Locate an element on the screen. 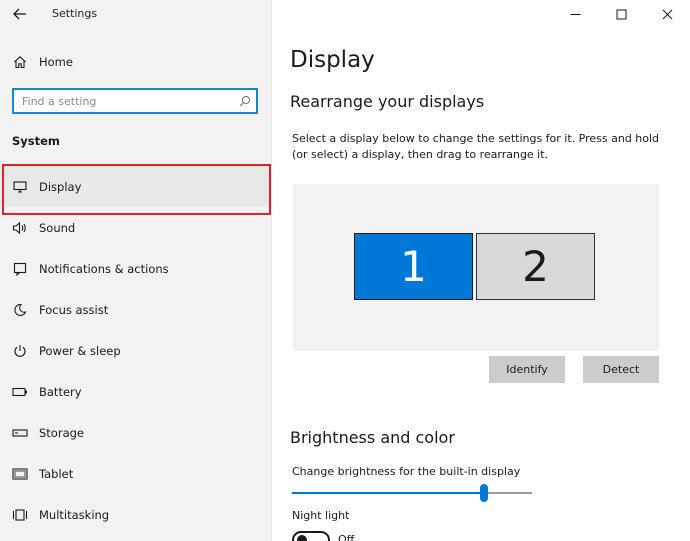  section-header-system: System is located at coordinates (36, 141).